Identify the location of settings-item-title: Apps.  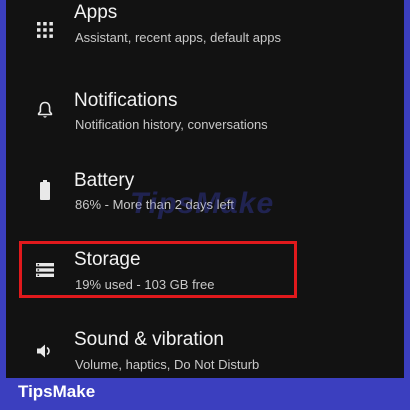
(96, 12).